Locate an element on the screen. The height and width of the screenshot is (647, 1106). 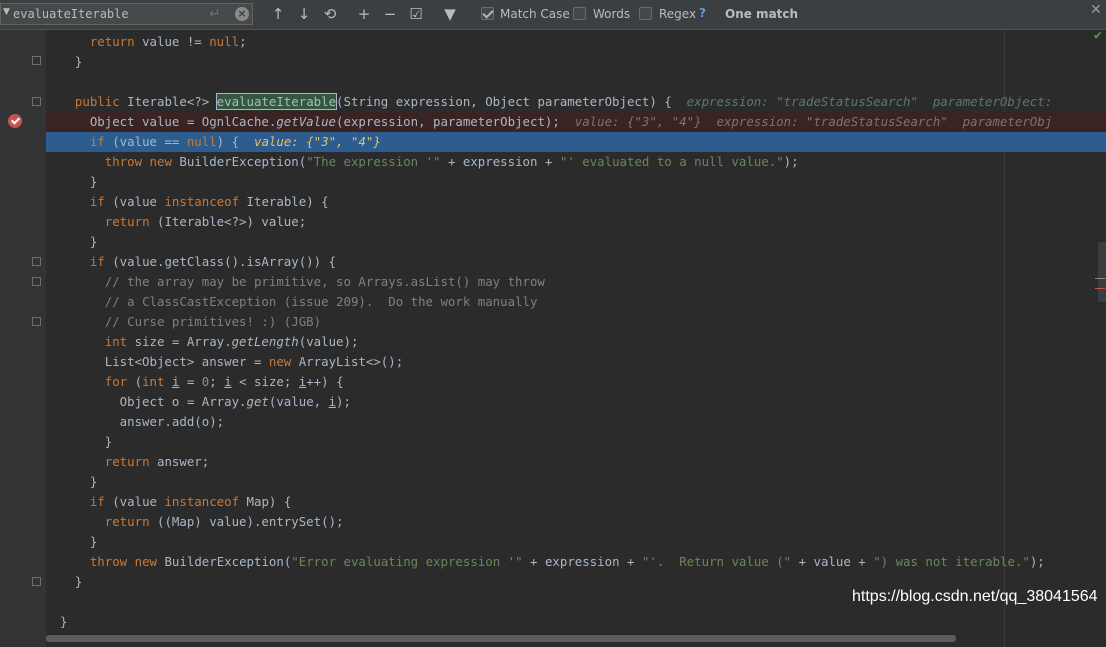
new-line-icon: ↵ is located at coordinates (215, 14).